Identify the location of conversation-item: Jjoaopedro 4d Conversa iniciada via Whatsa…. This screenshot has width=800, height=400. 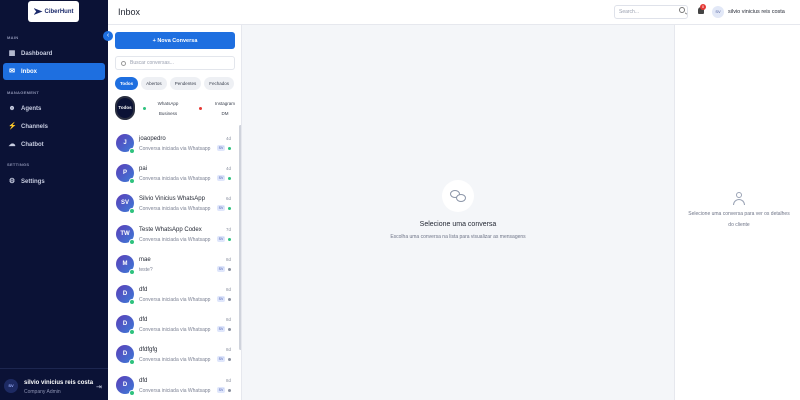
(173, 144).